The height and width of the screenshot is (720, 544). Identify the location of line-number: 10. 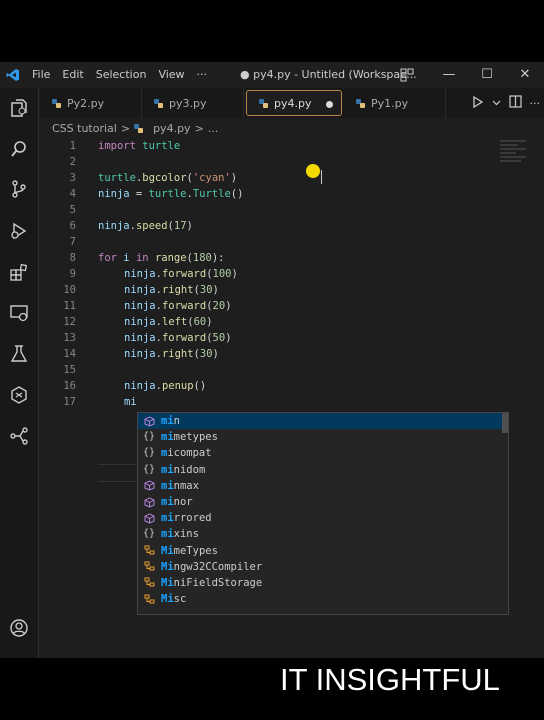
(69, 290).